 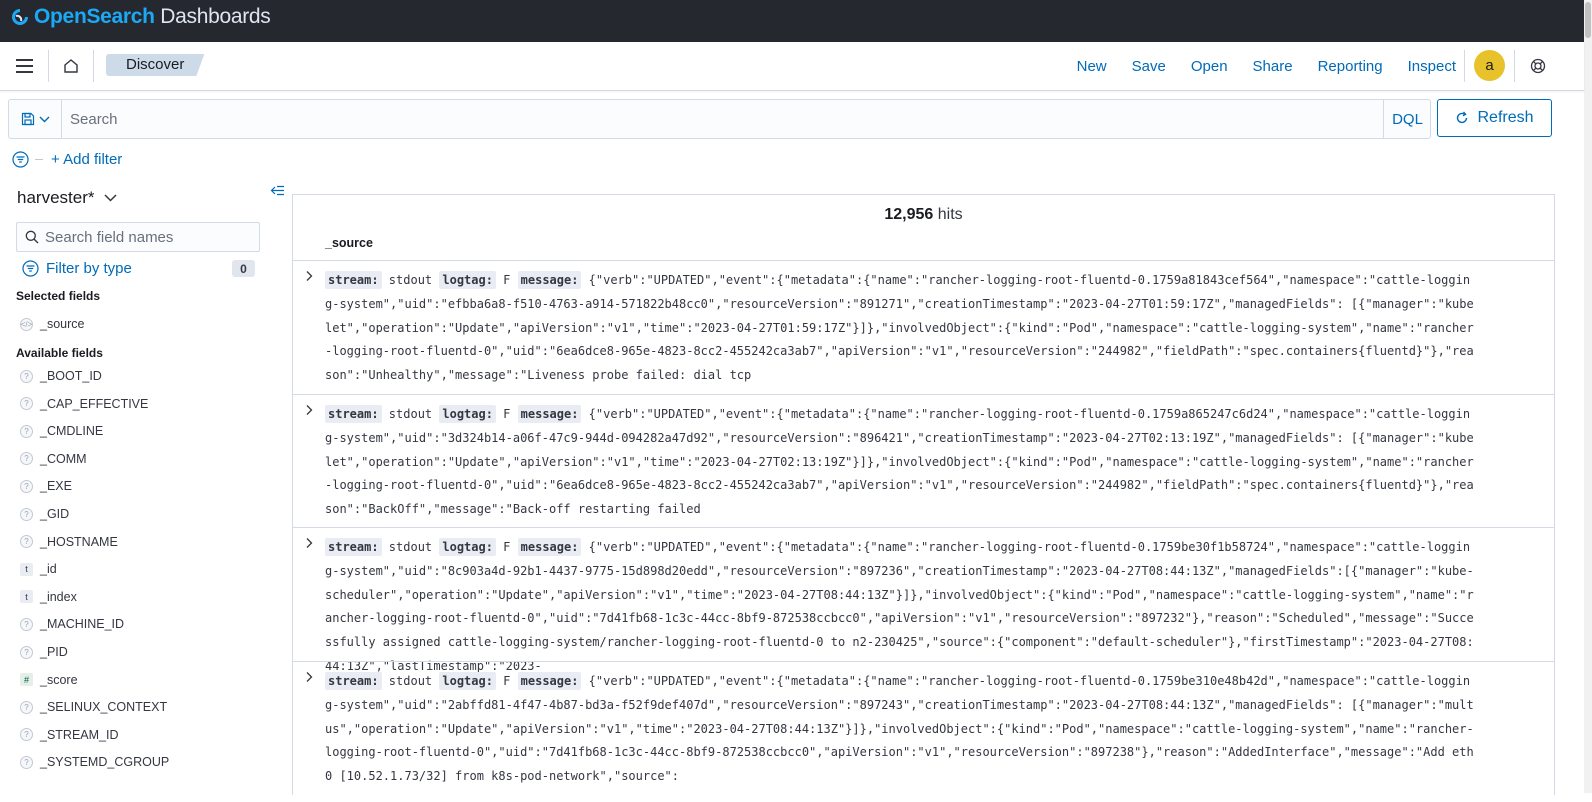 I want to click on page-scrollbar, so click(x=1588, y=396).